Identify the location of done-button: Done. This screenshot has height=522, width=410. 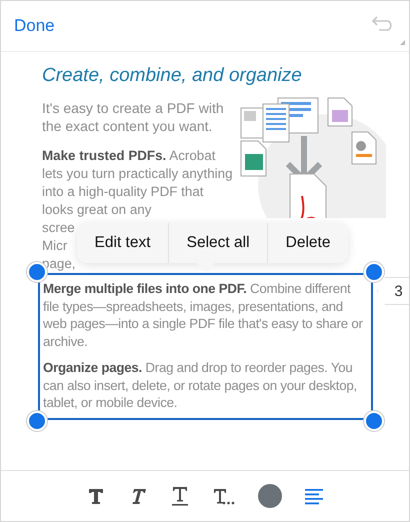
(34, 26).